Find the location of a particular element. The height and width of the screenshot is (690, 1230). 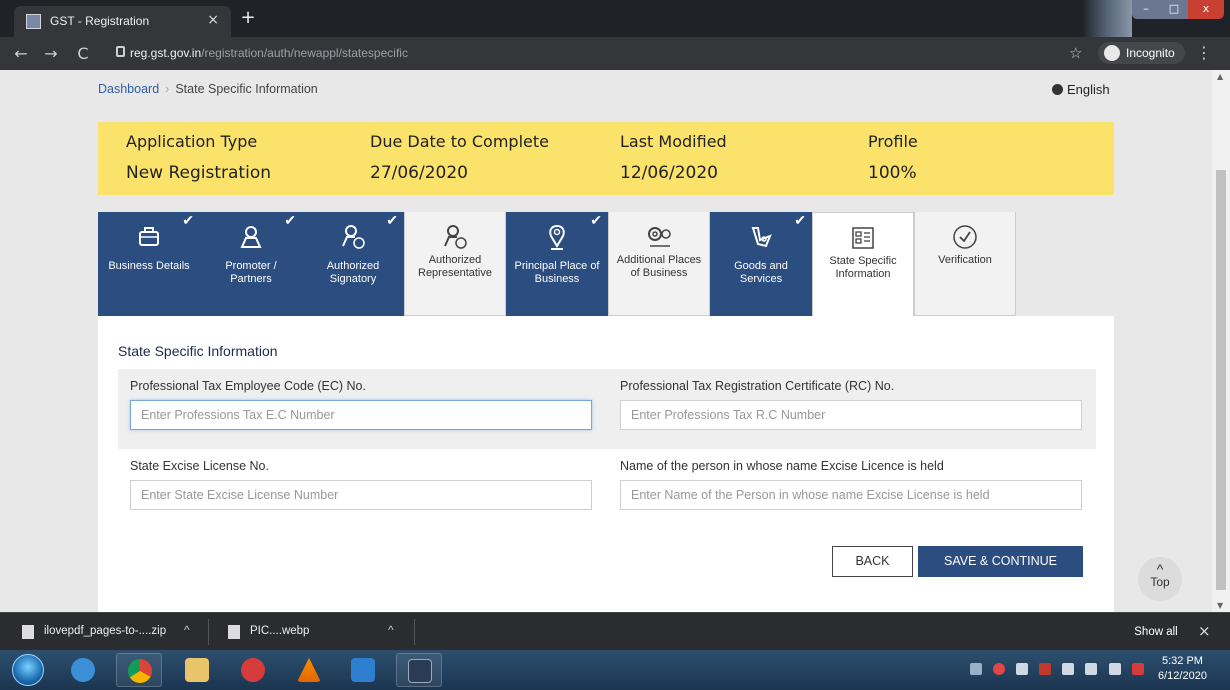

step-additional-places: Additional Places of Business is located at coordinates (659, 264).